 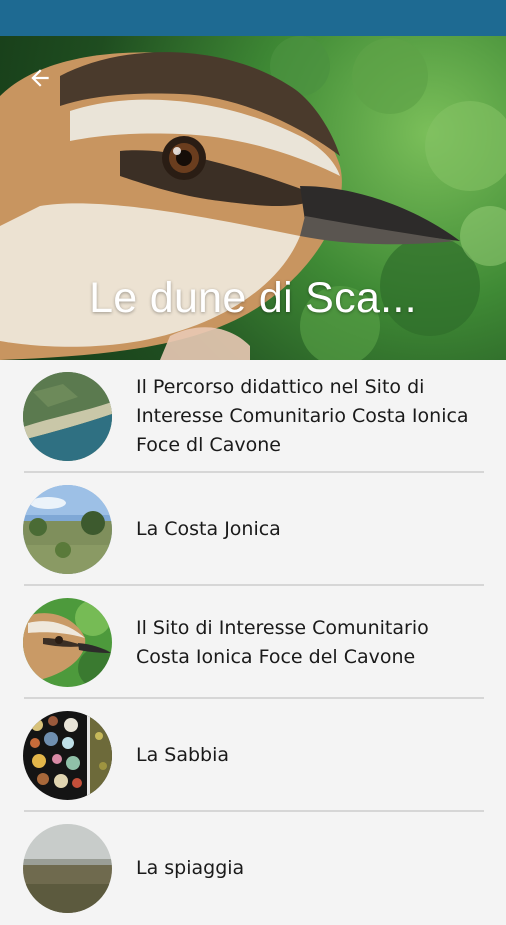 I want to click on list-item: La Sabbia, so click(x=253, y=755).